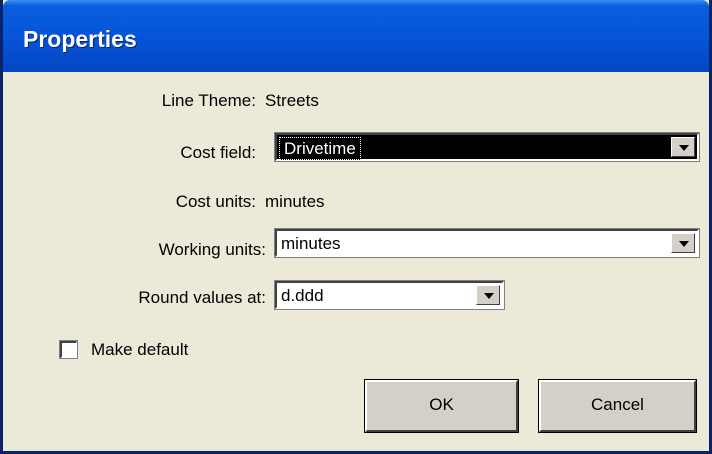 The image size is (712, 454). What do you see at coordinates (292, 100) in the screenshot?
I see `line-theme-value: Streets` at bounding box center [292, 100].